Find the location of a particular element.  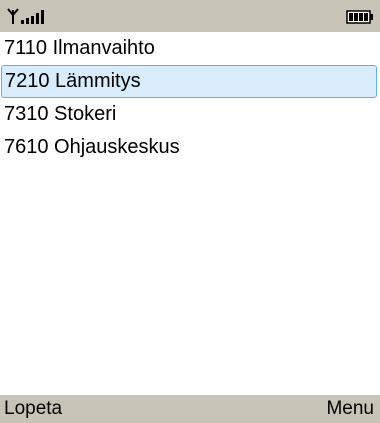

softkey-bar: Lopeta Menu is located at coordinates (190, 409).